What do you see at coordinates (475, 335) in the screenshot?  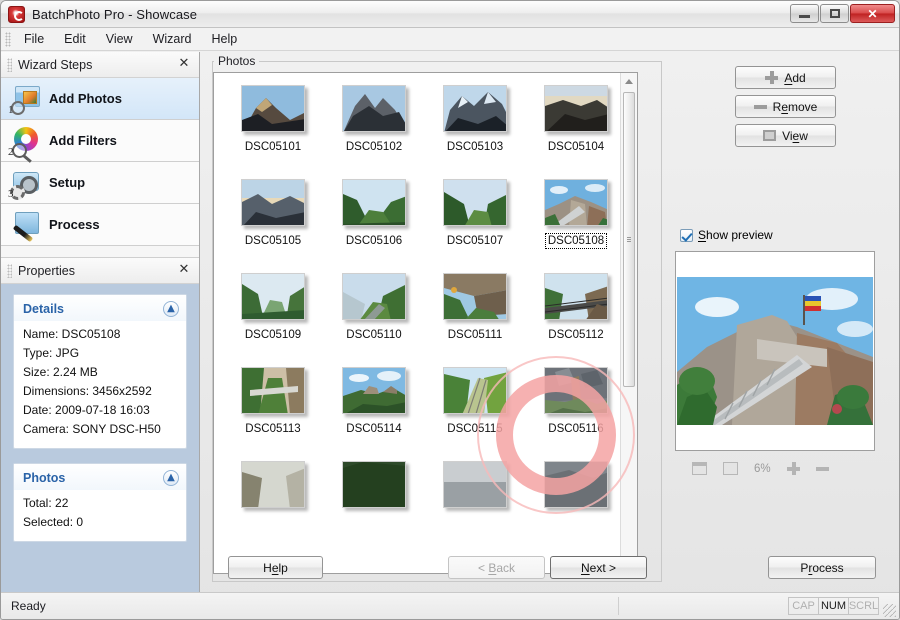 I see `photo-caption: DSC05111` at bounding box center [475, 335].